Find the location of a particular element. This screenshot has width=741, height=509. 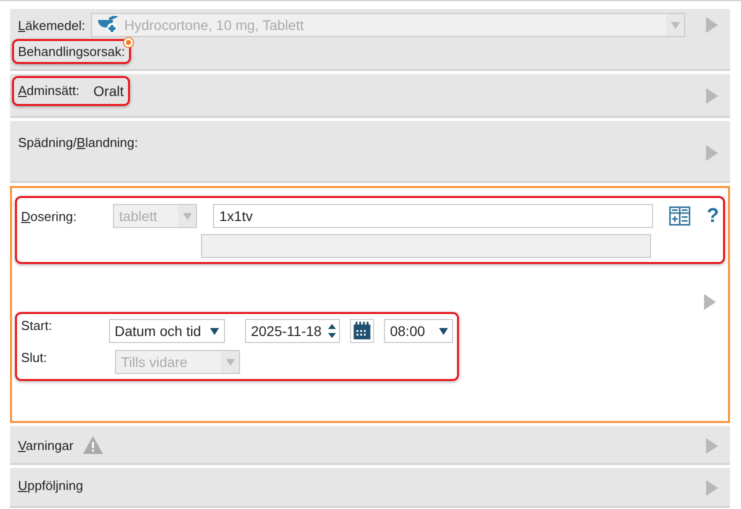

route-label: Adminsätt: is located at coordinates (49, 91).